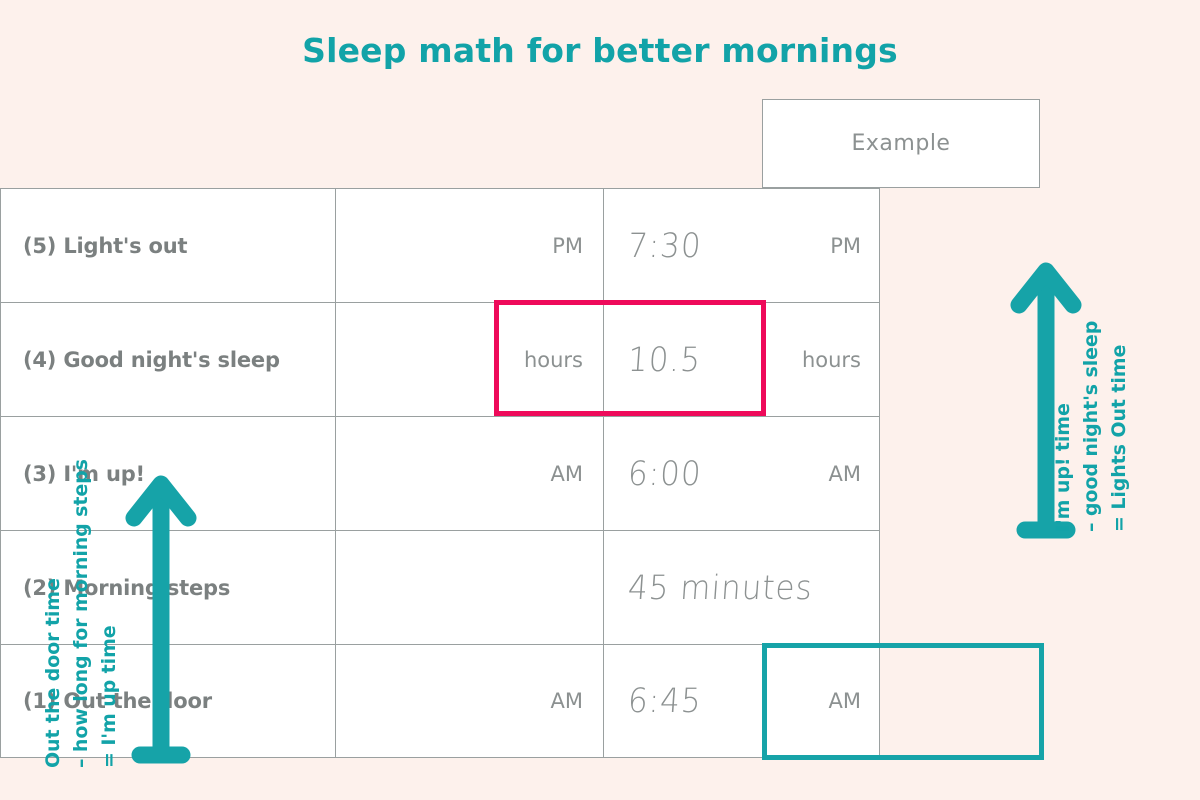 This screenshot has width=1200, height=800. What do you see at coordinates (831, 359) in the screenshot?
I see `row-example-unit: hours` at bounding box center [831, 359].